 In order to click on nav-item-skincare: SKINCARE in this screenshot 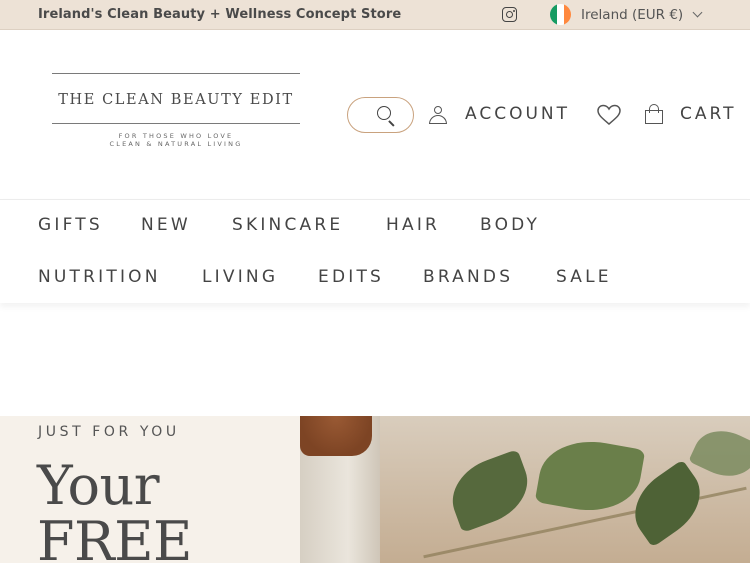, I will do `click(287, 225)`.